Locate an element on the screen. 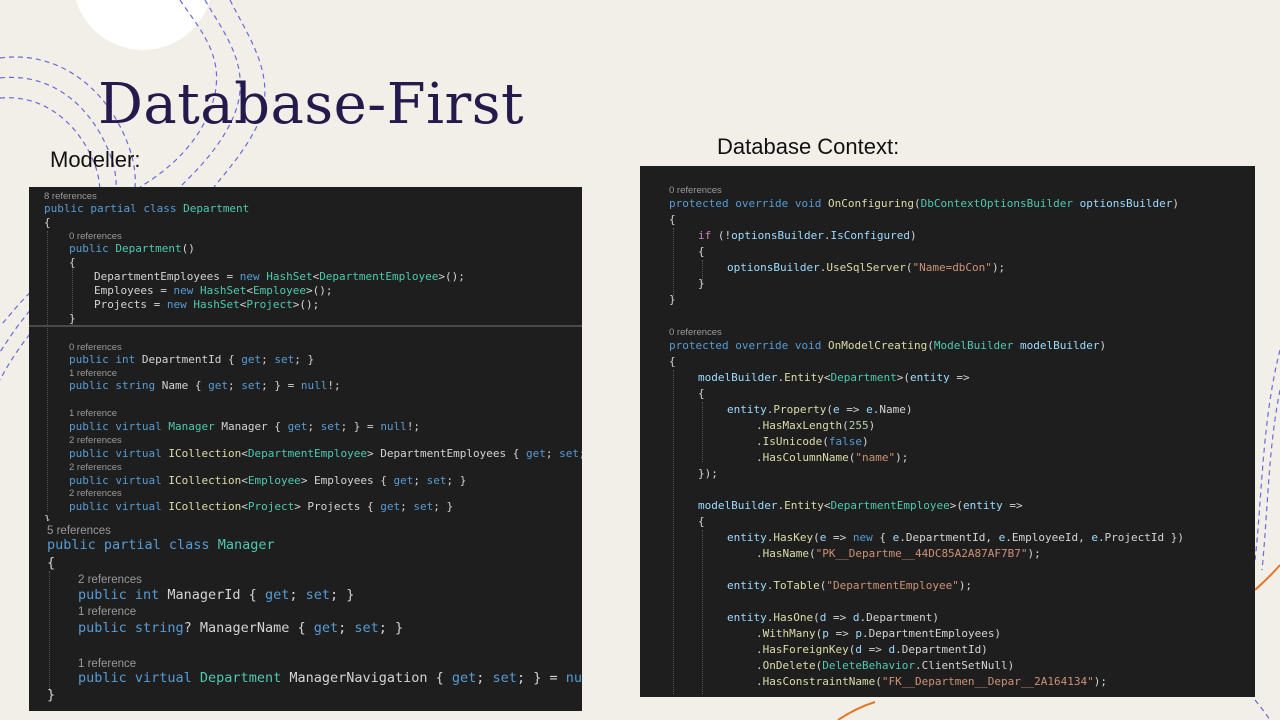 The image size is (1280, 720). code-token: > DepartmentEmployees { is located at coordinates (446, 453).